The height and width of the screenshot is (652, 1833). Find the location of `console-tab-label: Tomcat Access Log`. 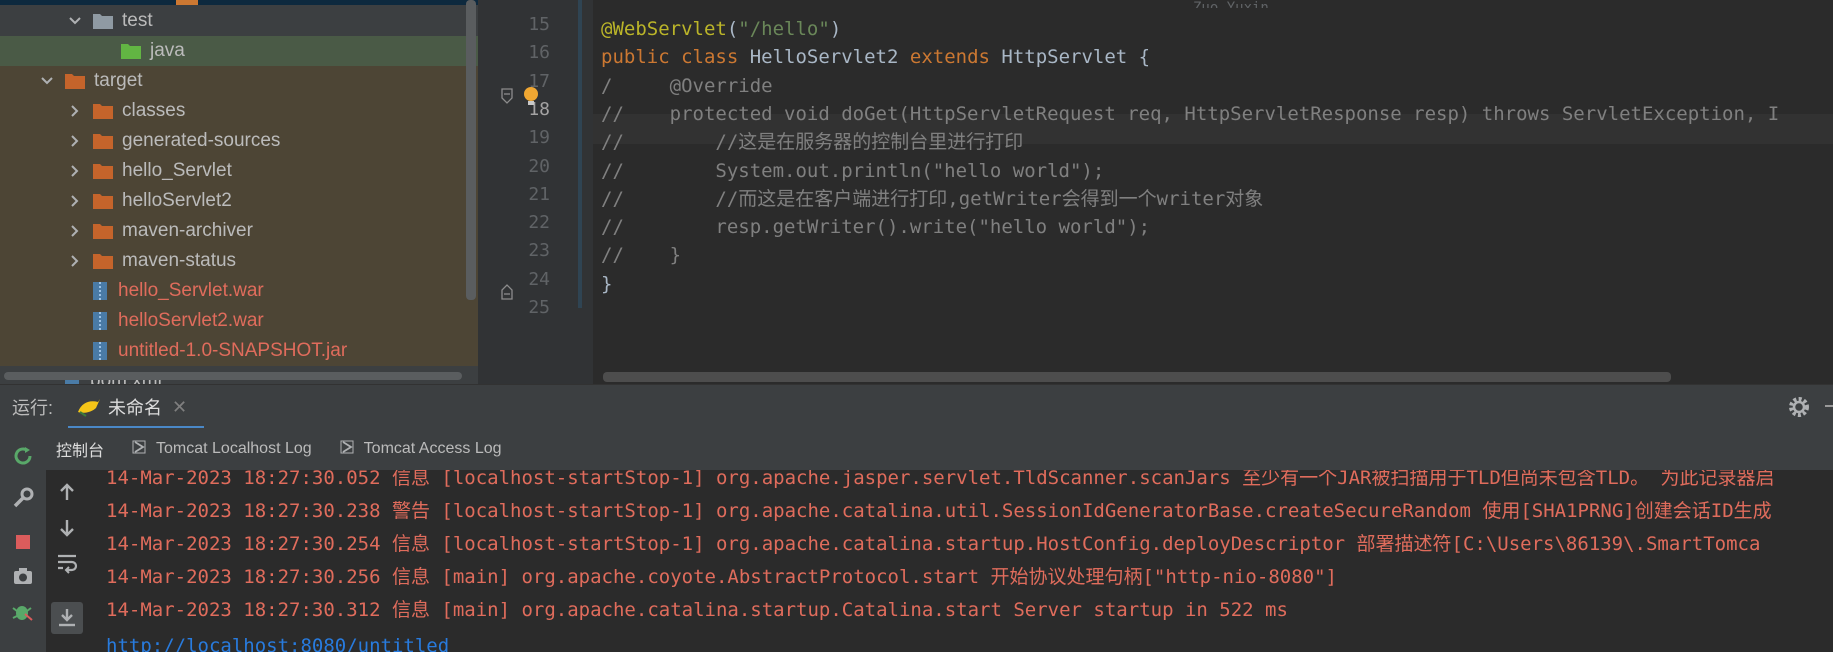

console-tab-label: Tomcat Access Log is located at coordinates (432, 448).